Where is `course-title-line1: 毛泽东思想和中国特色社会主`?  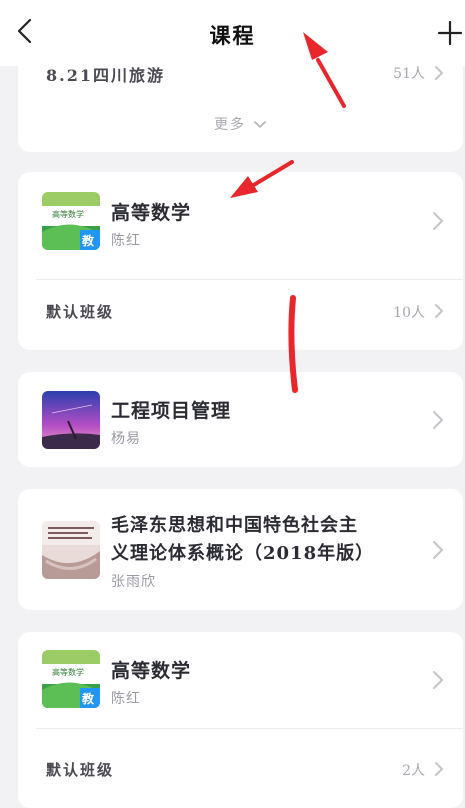
course-title-line1: 毛泽东思想和中国特色社会主 is located at coordinates (234, 525).